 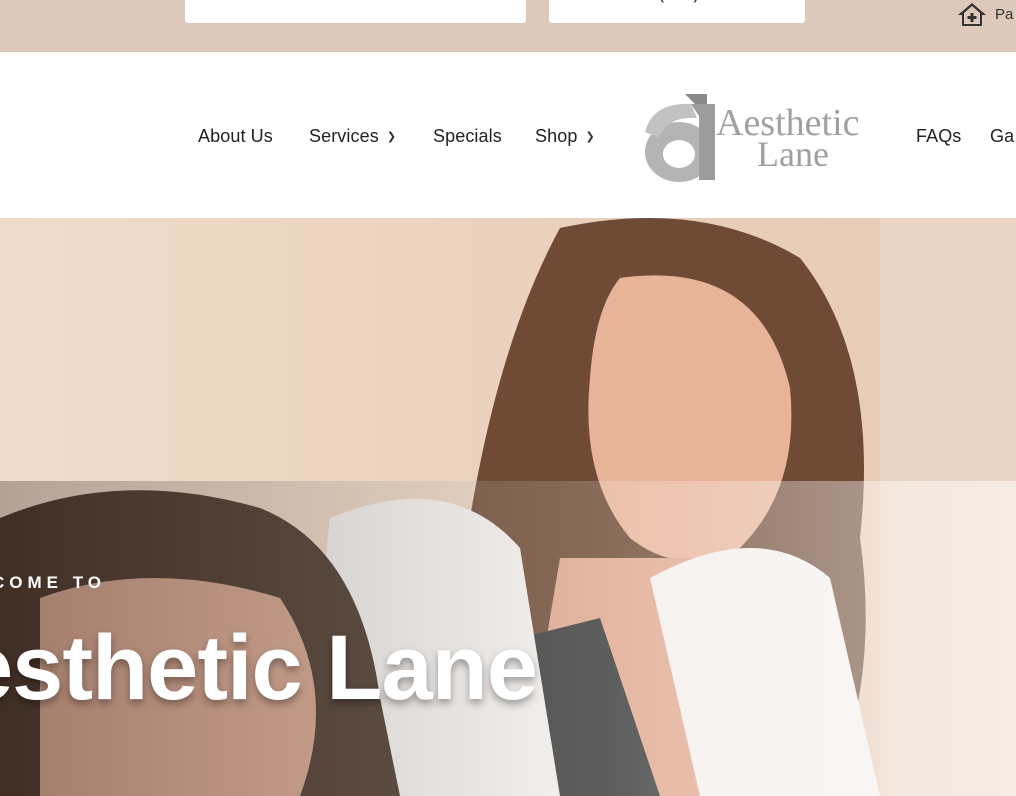 I want to click on logo-line-2: Lane, so click(x=793, y=154).